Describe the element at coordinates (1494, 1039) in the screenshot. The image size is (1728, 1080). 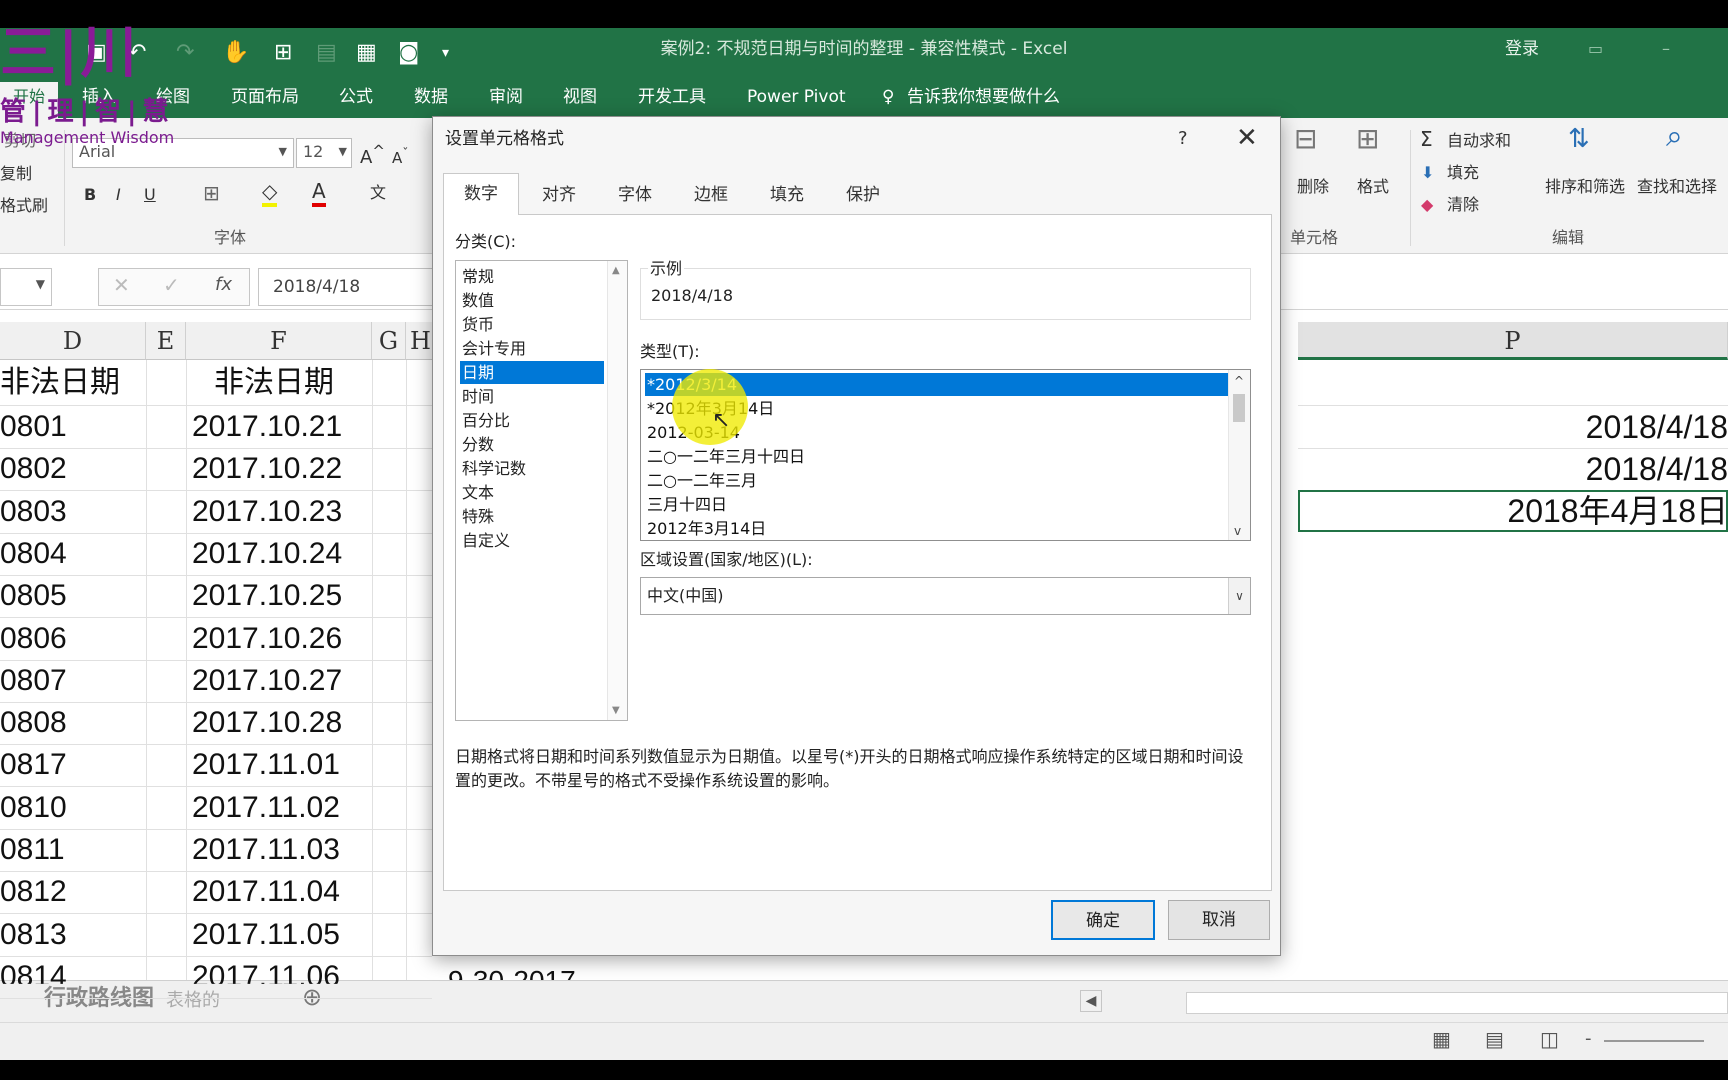
I see `page-layout-view-icon: ▤` at that location.